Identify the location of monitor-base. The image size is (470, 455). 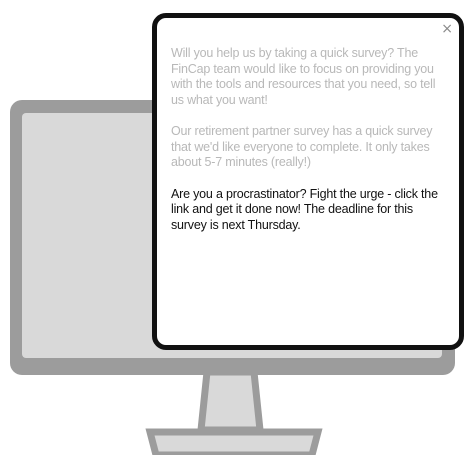
(234, 441).